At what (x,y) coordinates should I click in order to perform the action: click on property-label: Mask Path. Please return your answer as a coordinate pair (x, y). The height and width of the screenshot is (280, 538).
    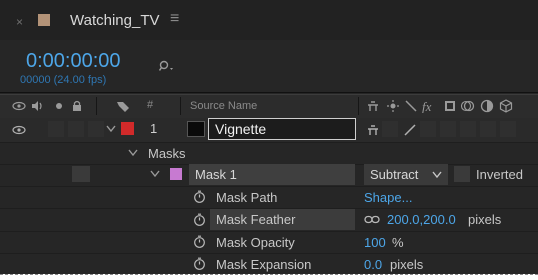
    Looking at the image, I should click on (247, 197).